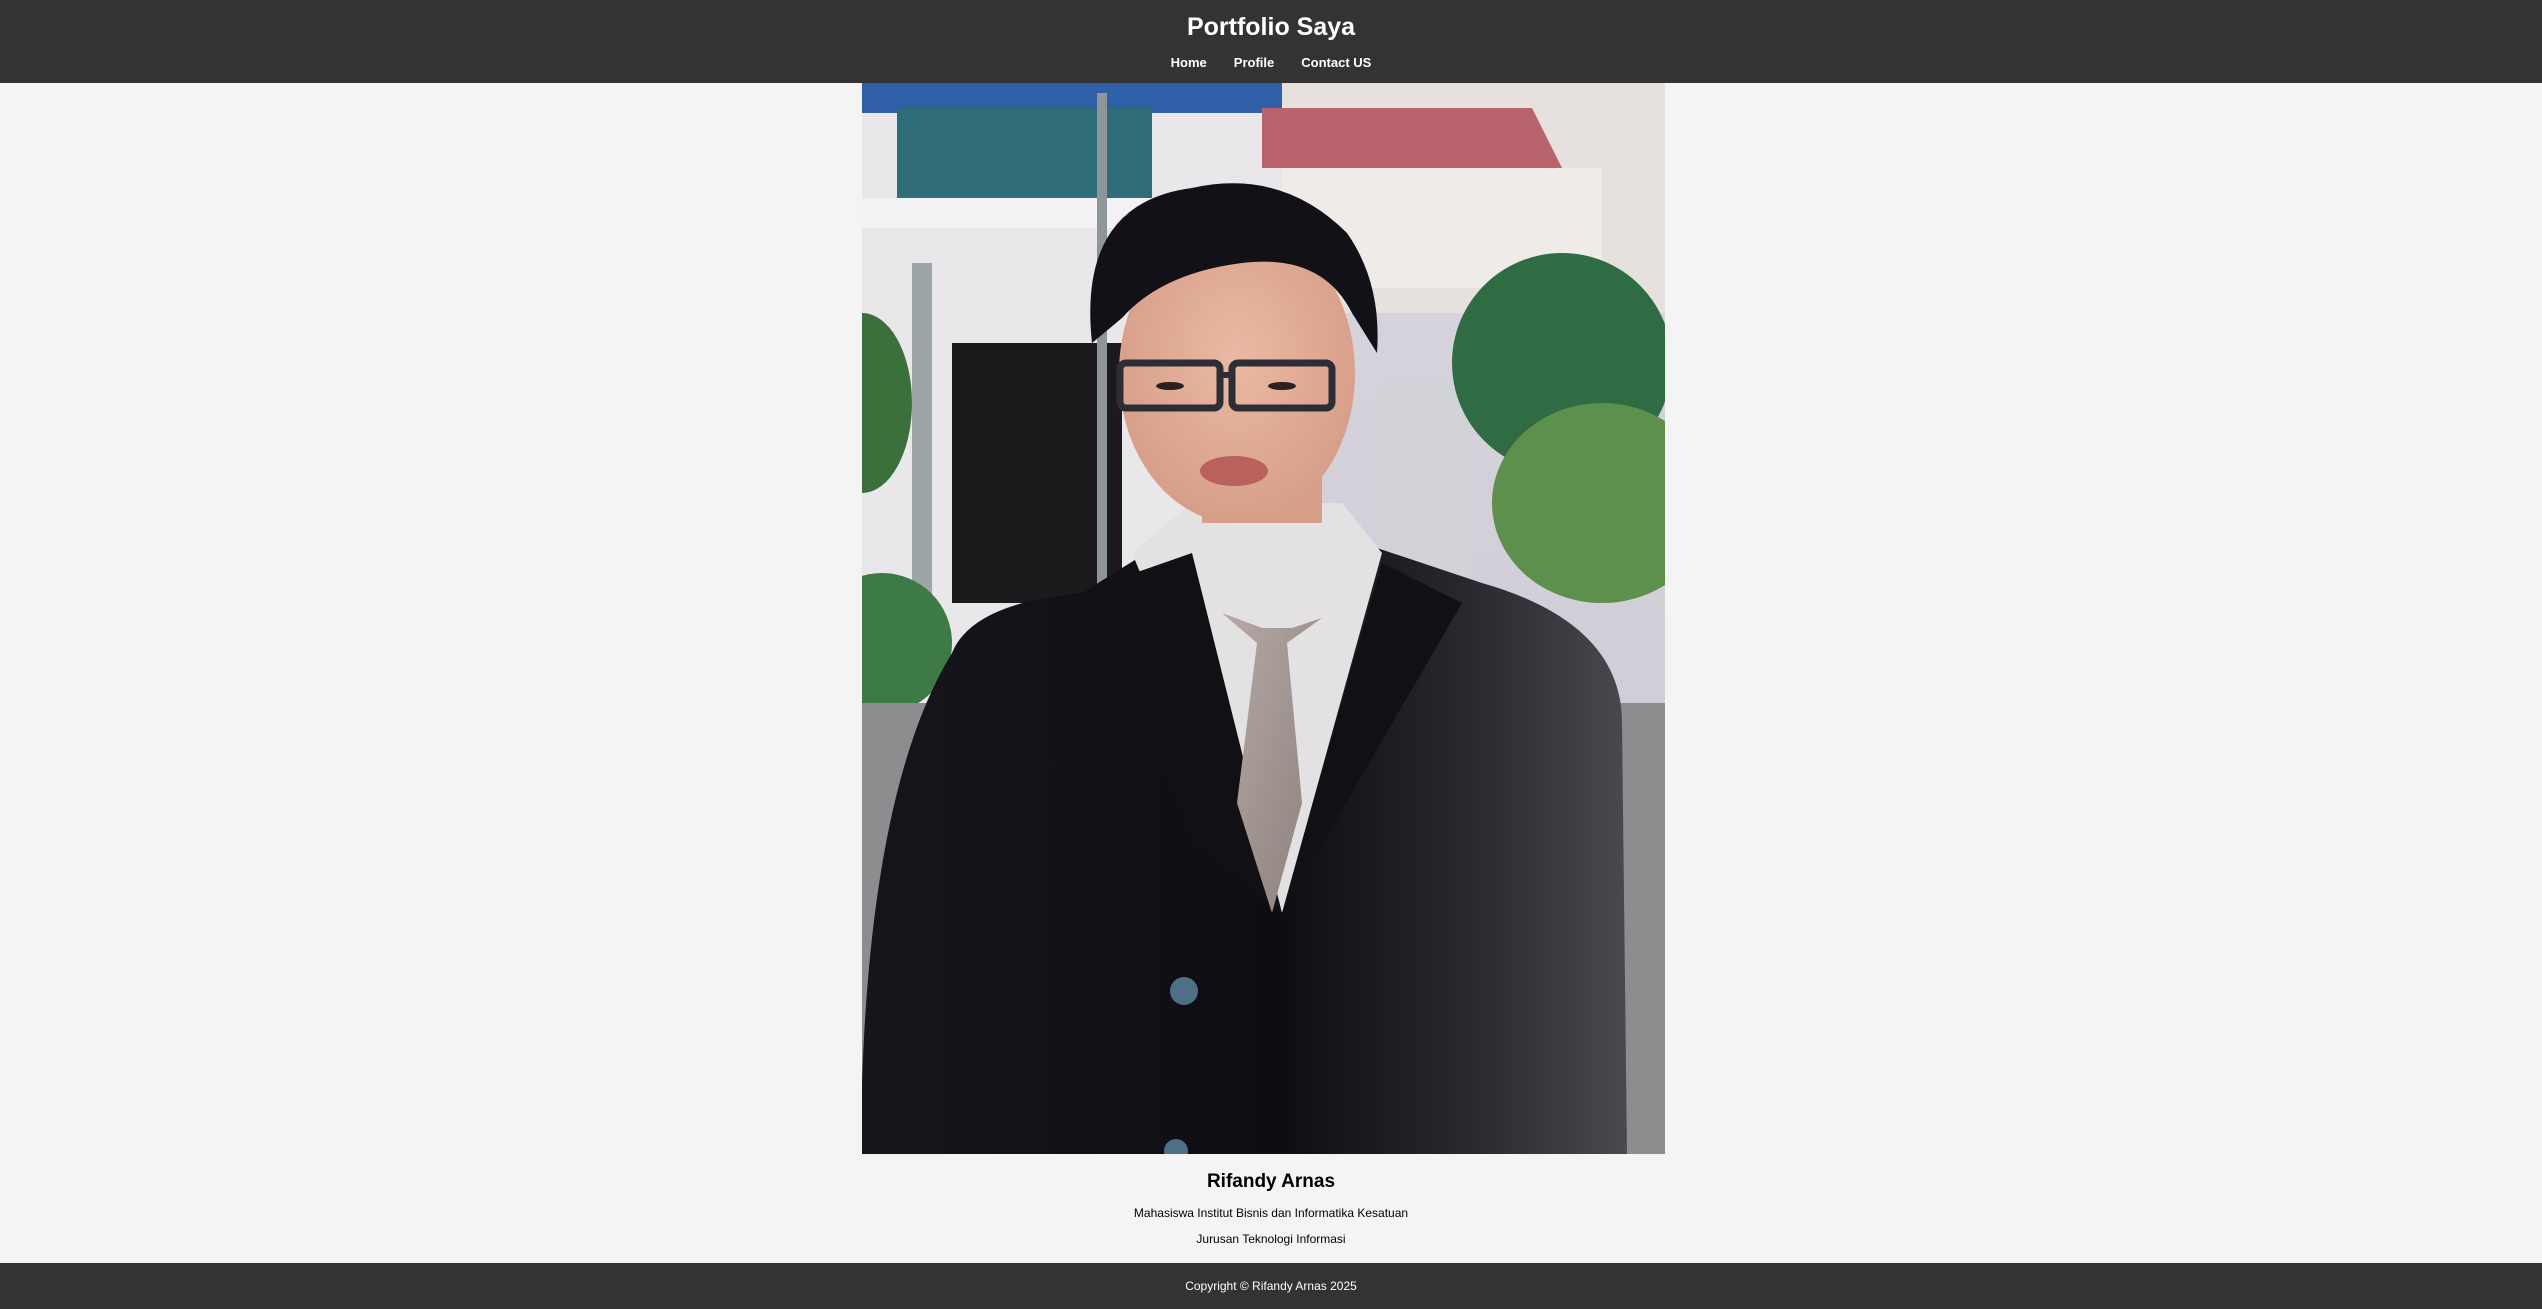  Describe the element at coordinates (1271, 27) in the screenshot. I see `site-title: Portfolio Saya` at that location.